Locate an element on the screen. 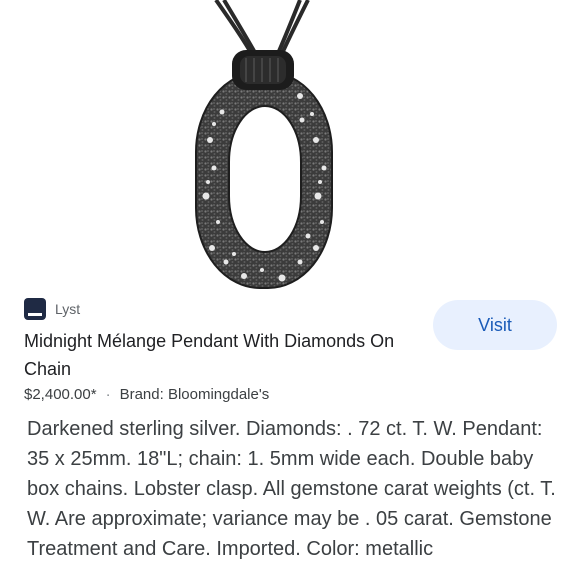 The width and height of the screenshot is (580, 580). source-name: Lyst is located at coordinates (68, 309).